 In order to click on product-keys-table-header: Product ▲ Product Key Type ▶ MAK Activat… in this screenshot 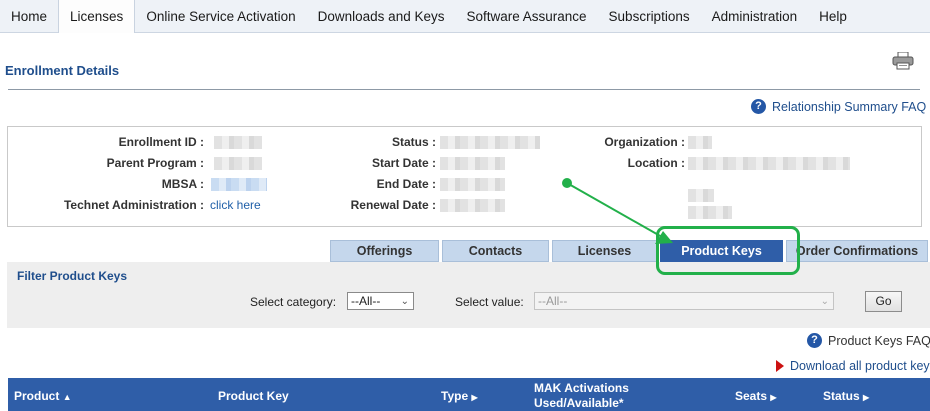, I will do `click(469, 394)`.